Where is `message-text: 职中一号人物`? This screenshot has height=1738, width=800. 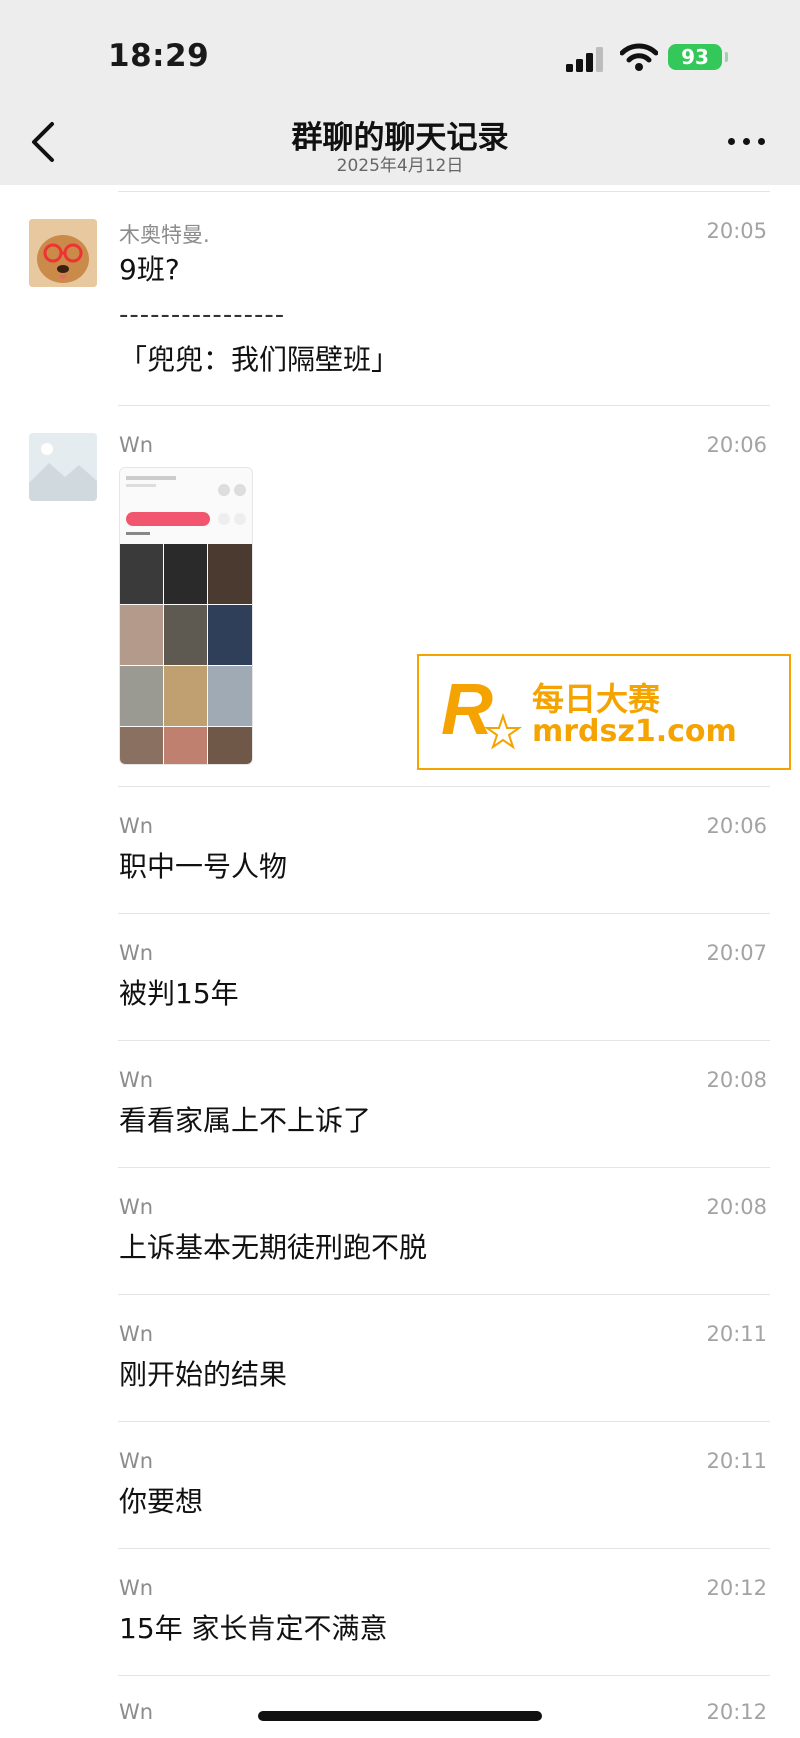
message-text: 职中一号人物 is located at coordinates (203, 867).